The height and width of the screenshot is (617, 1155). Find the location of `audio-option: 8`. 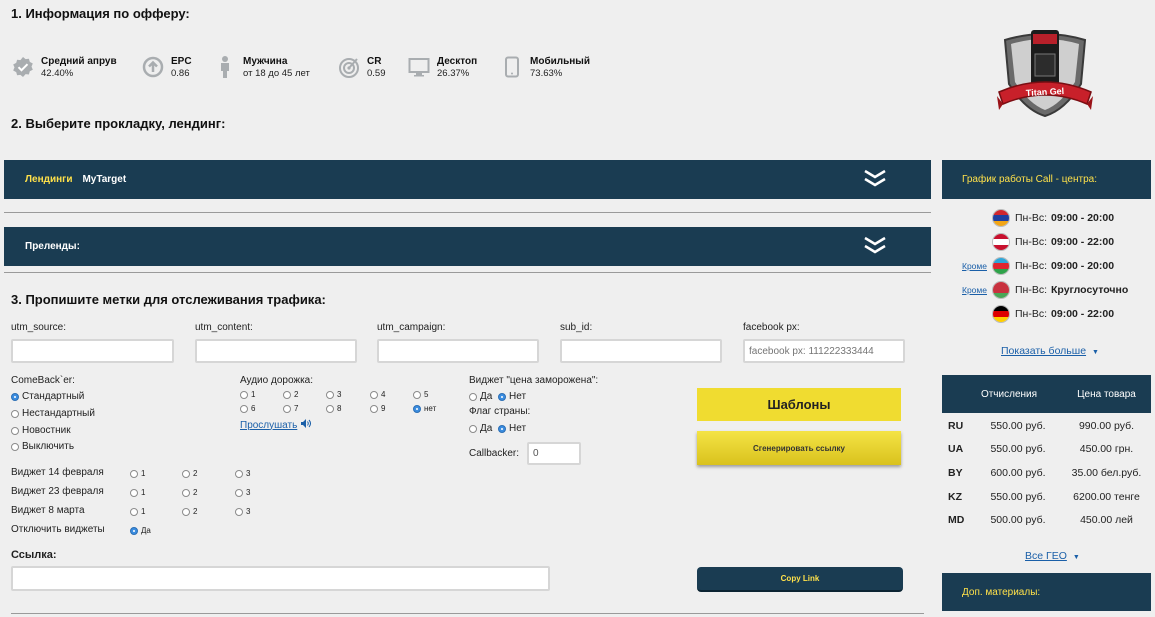

audio-option: 8 is located at coordinates (333, 408).